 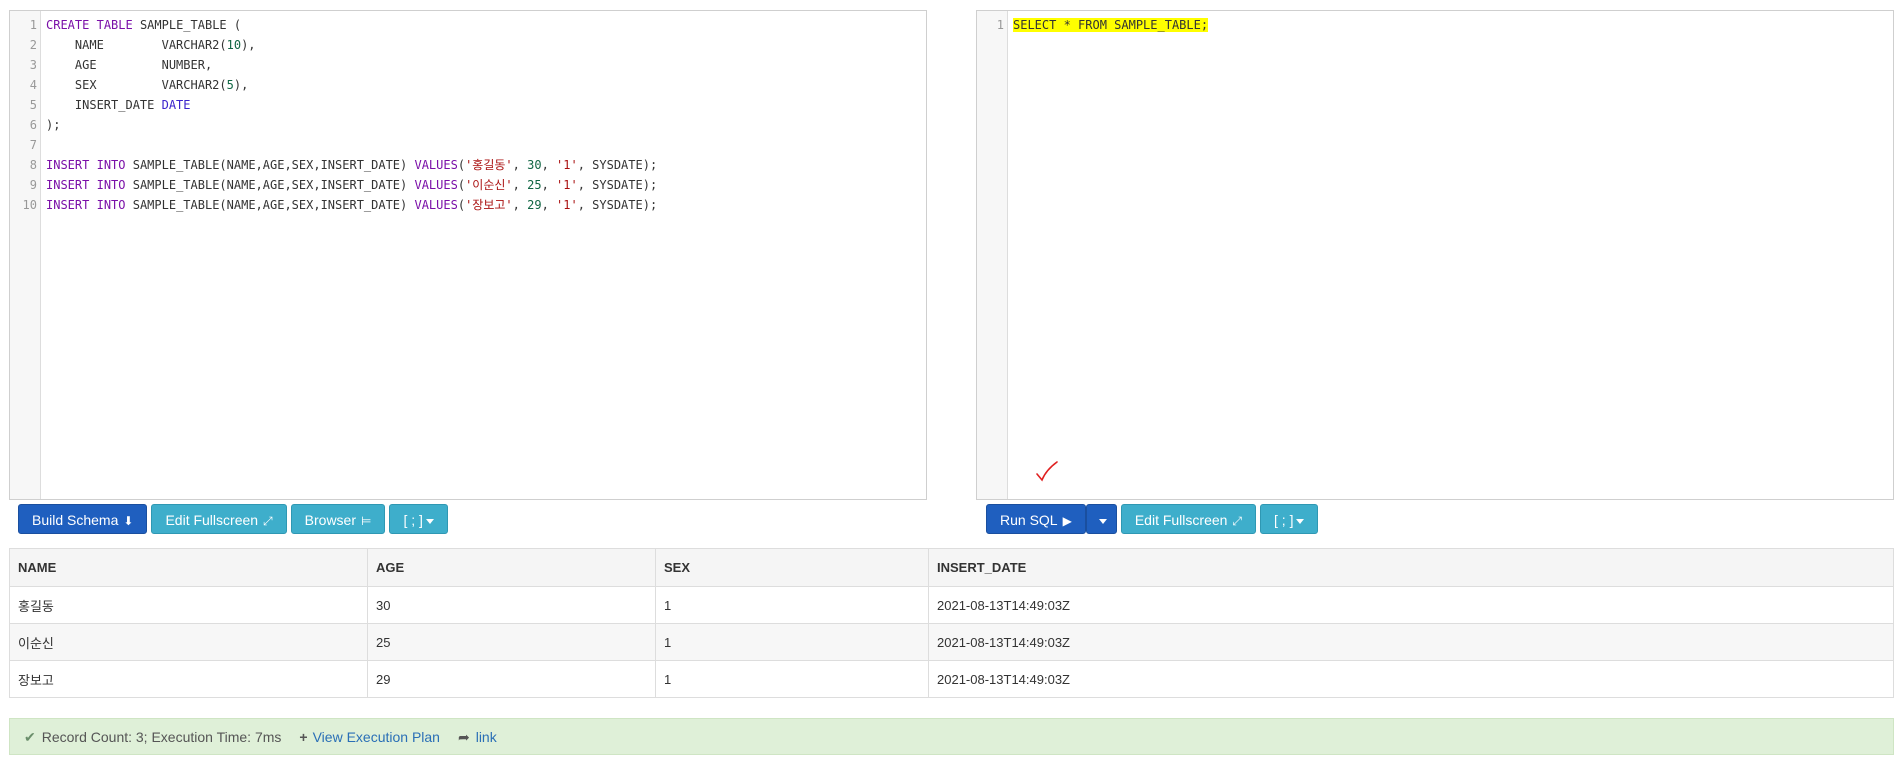 I want to click on column-header: SEX, so click(x=792, y=567).